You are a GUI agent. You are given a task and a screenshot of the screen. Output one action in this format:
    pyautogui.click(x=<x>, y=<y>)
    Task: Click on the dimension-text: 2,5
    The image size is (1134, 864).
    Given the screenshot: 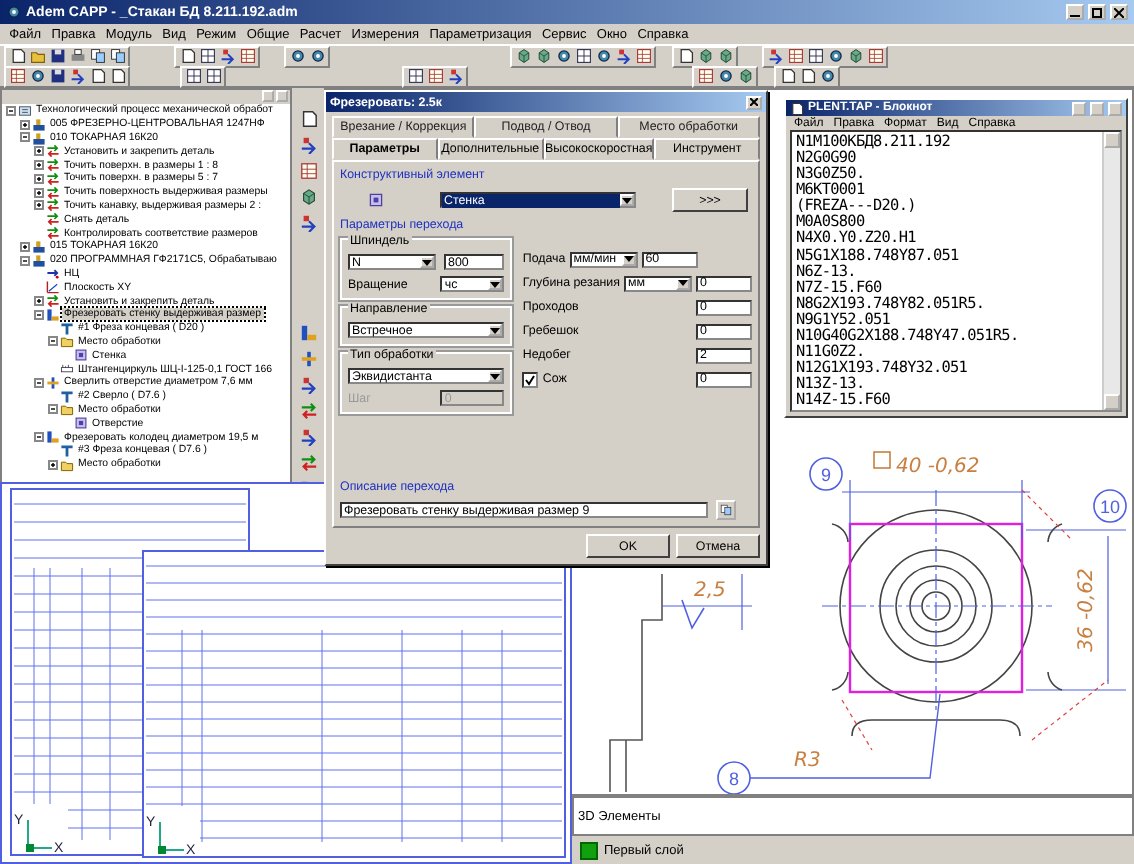 What is the action you would take?
    pyautogui.click(x=710, y=591)
    